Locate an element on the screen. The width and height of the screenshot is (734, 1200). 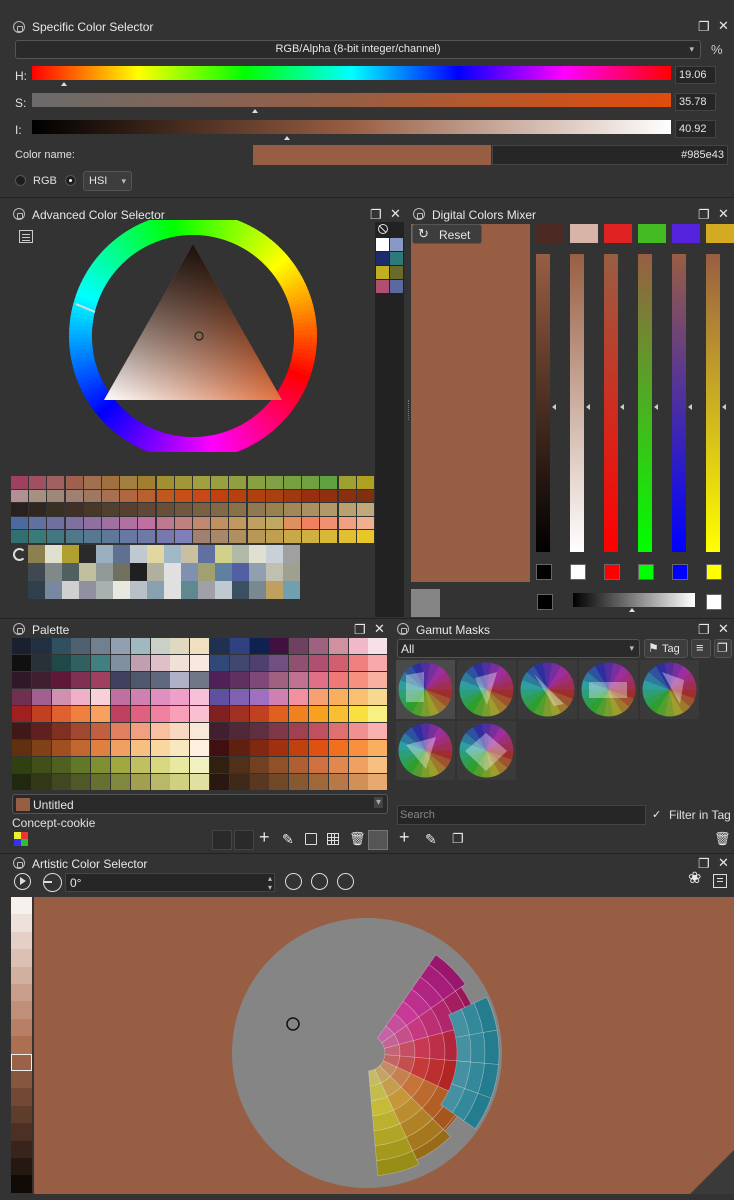
gamut-filter-select: All ▾ is located at coordinates (518, 648).